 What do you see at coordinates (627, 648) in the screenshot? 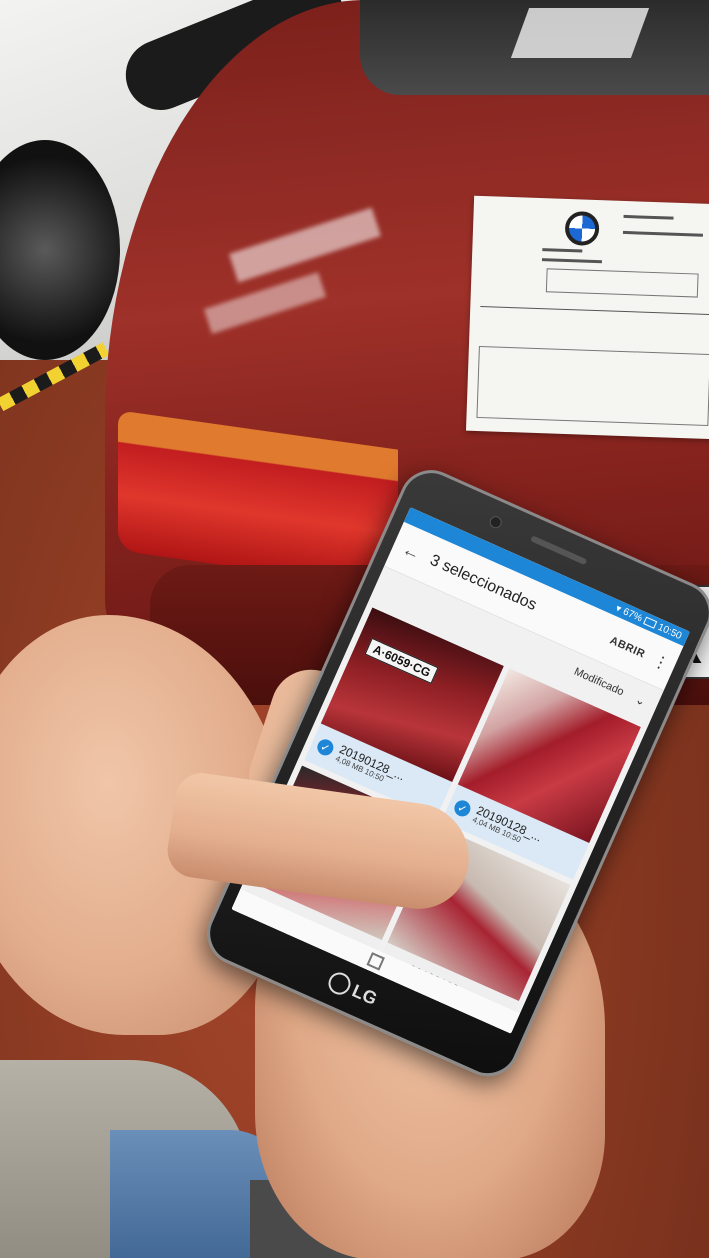
I see `open-button: ABRIR` at bounding box center [627, 648].